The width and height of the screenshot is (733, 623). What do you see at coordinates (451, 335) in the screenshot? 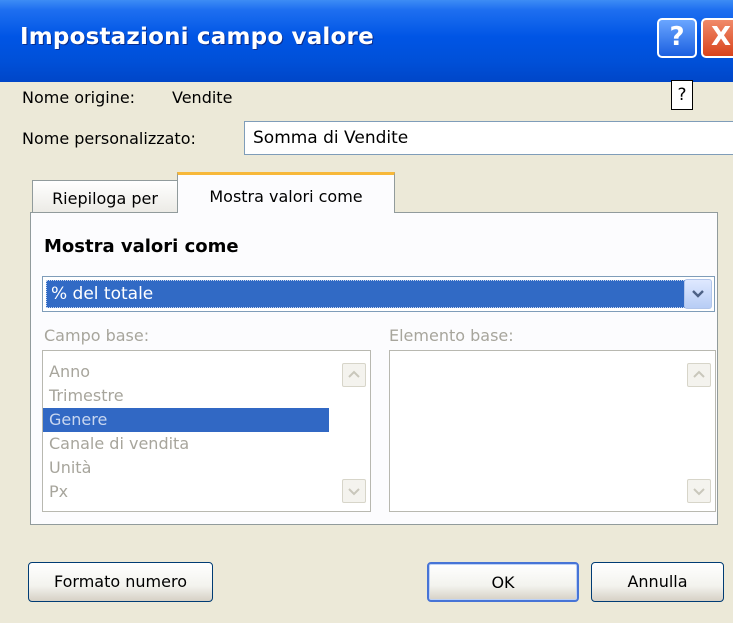
I see `base-item-label: Elemento base:` at bounding box center [451, 335].